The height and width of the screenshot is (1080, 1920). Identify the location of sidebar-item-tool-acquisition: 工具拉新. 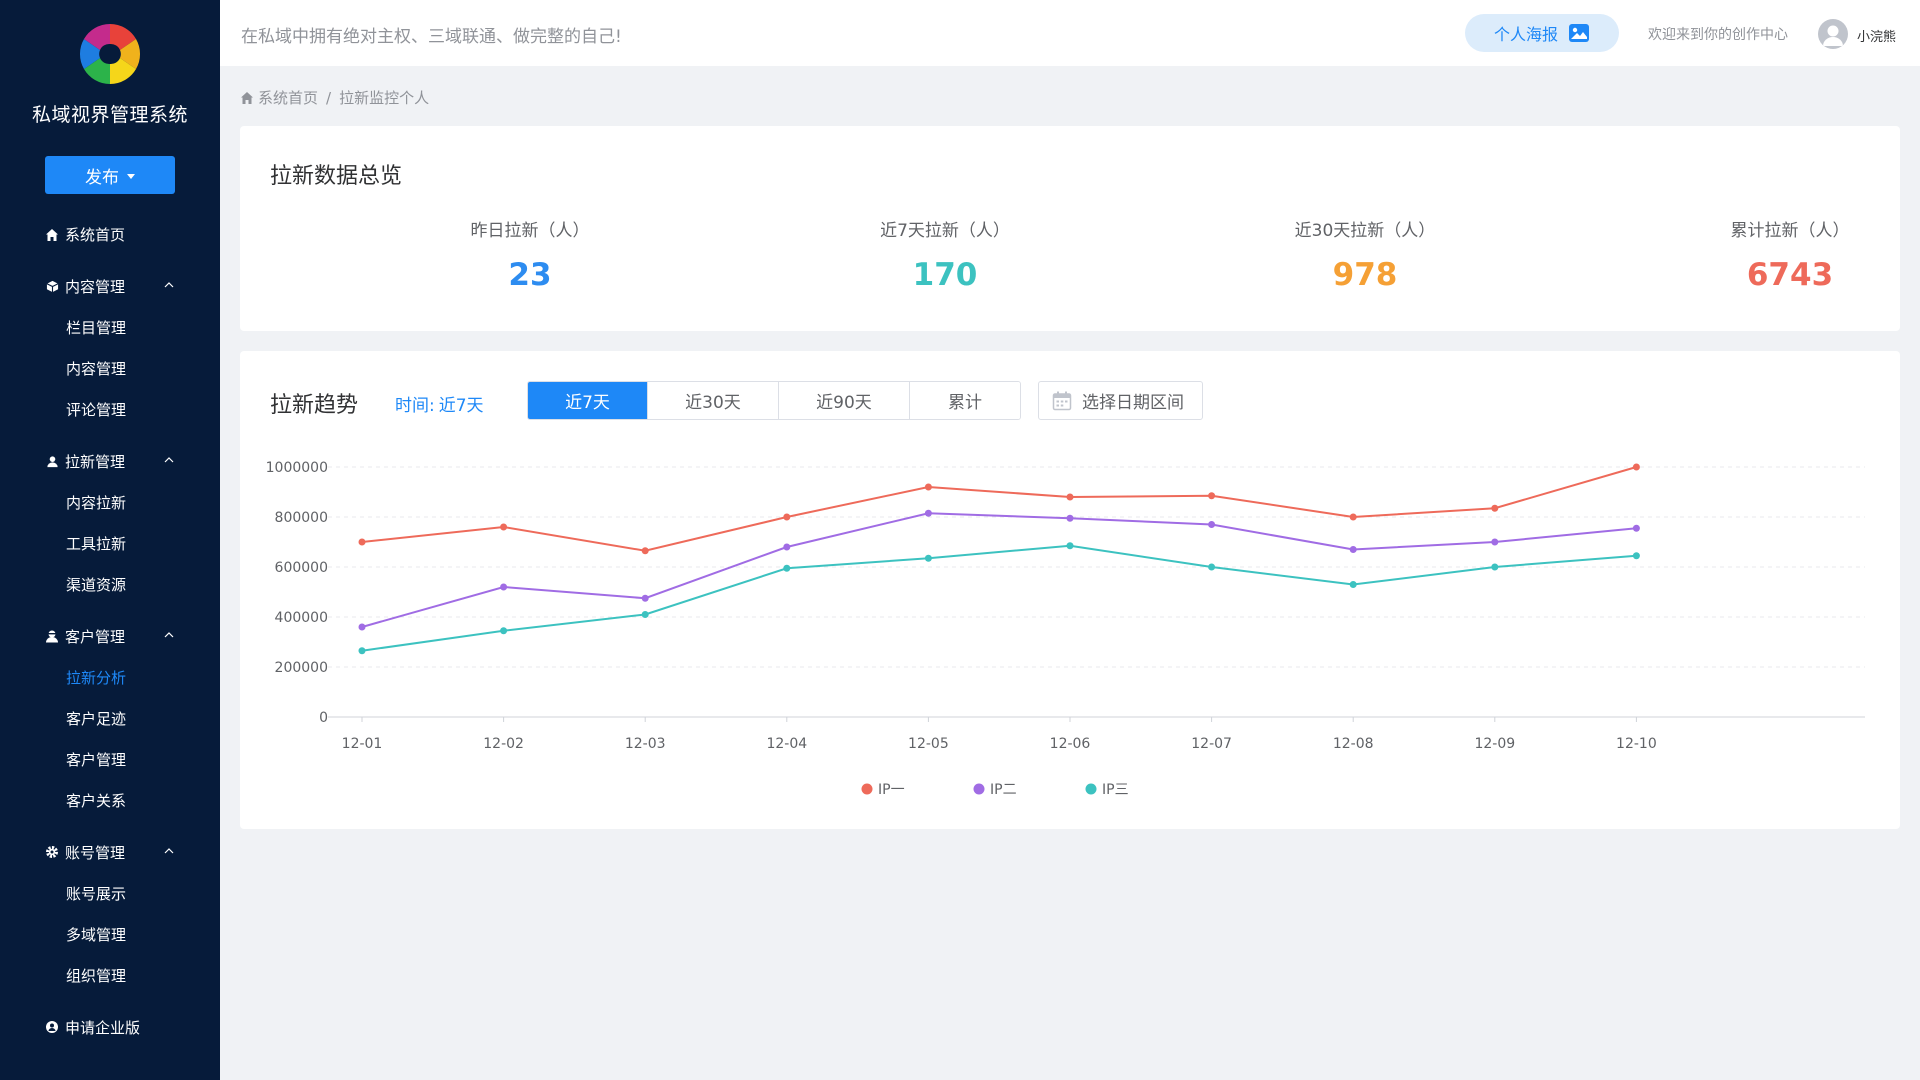
(110, 543).